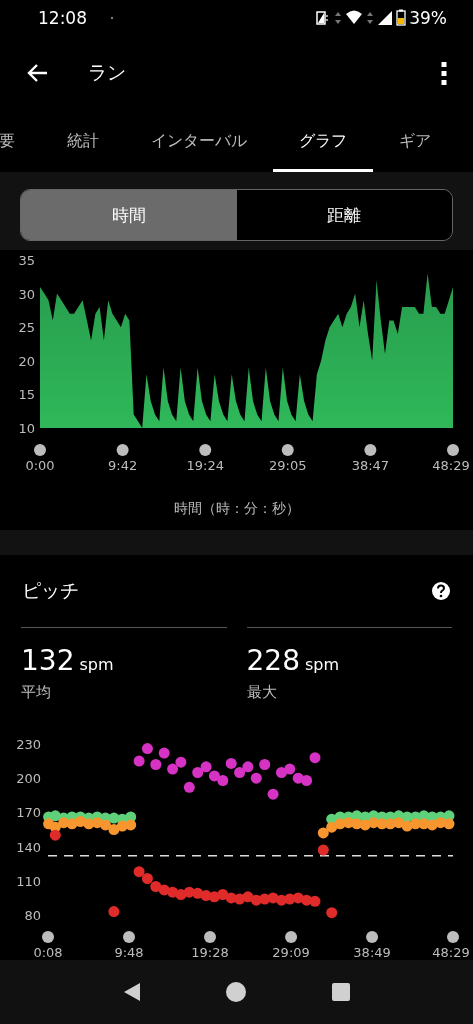  I want to click on battery-percent: 39%, so click(428, 17).